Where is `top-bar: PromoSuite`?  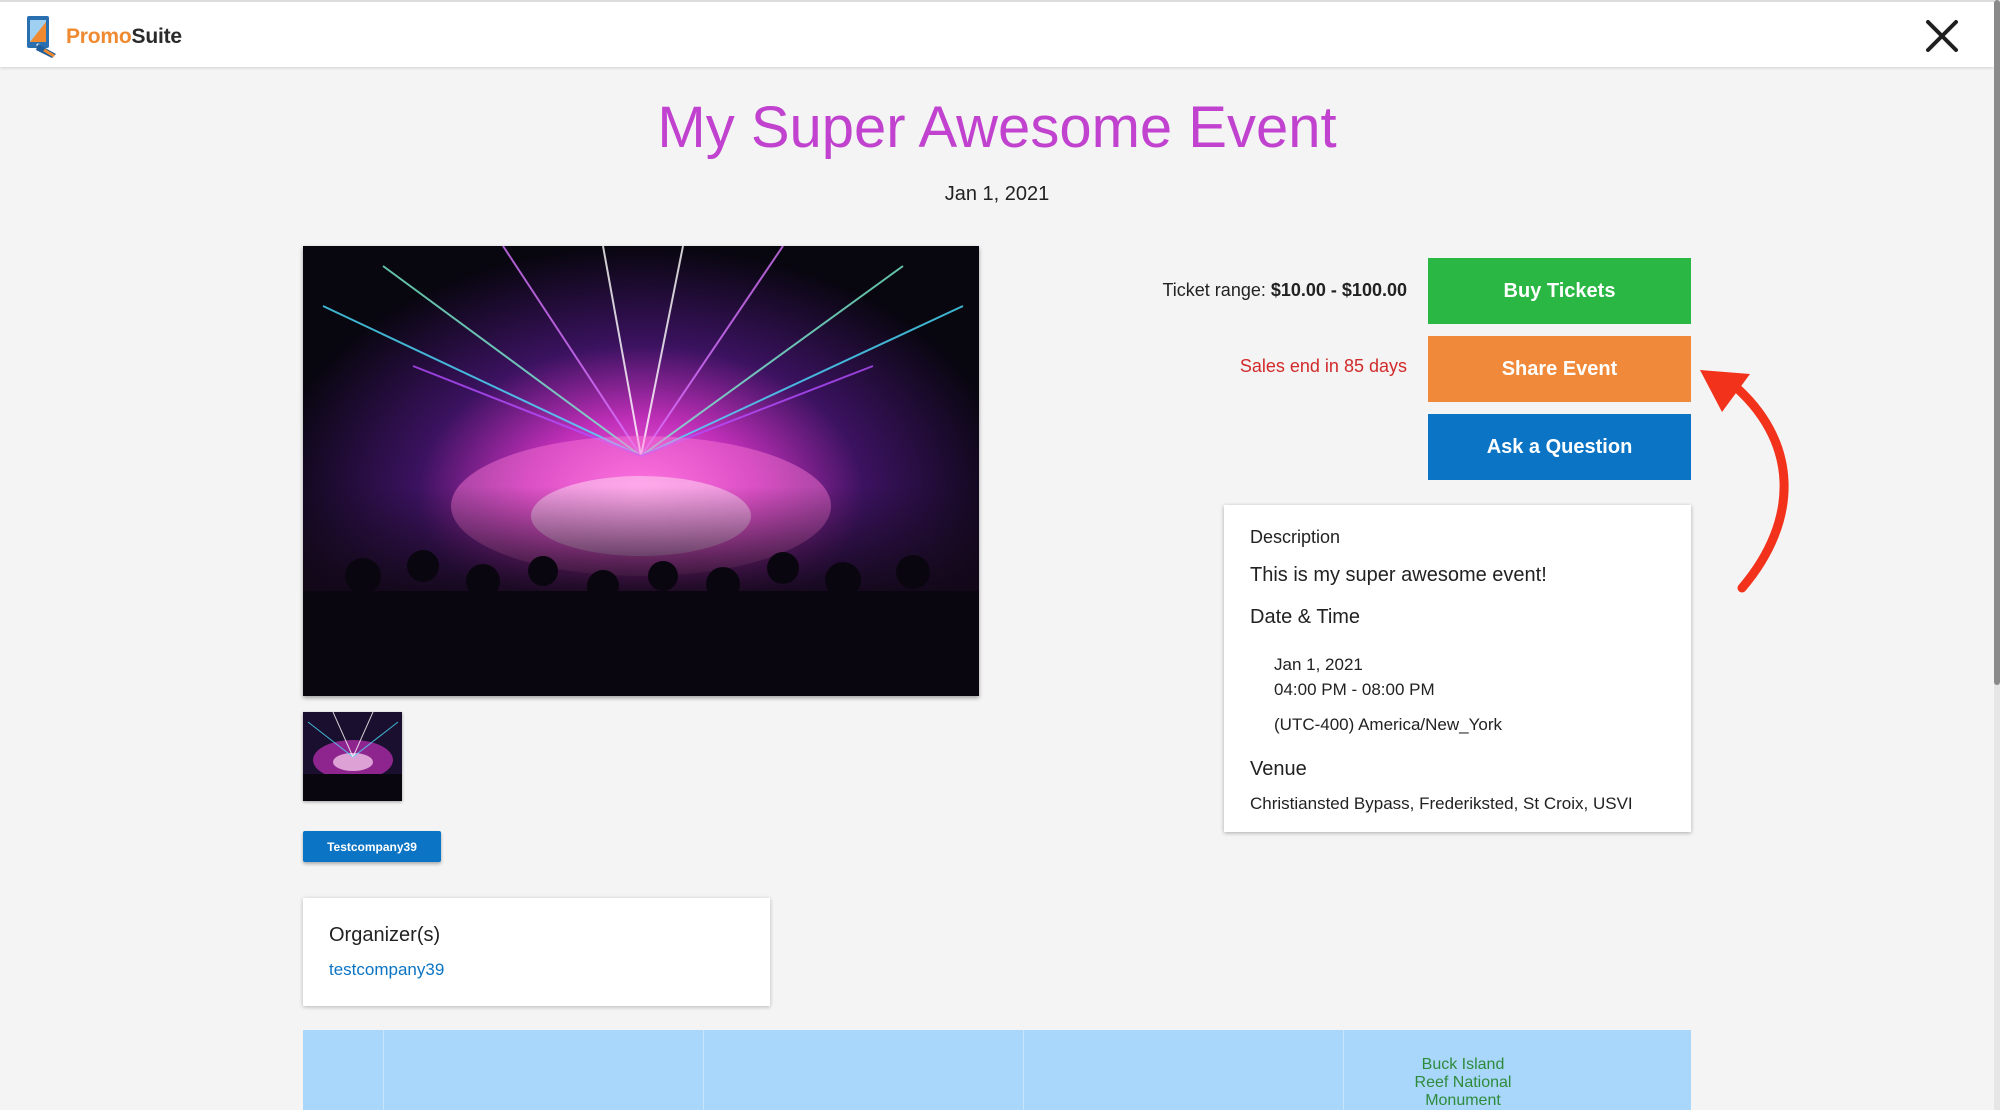
top-bar: PromoSuite is located at coordinates (997, 33).